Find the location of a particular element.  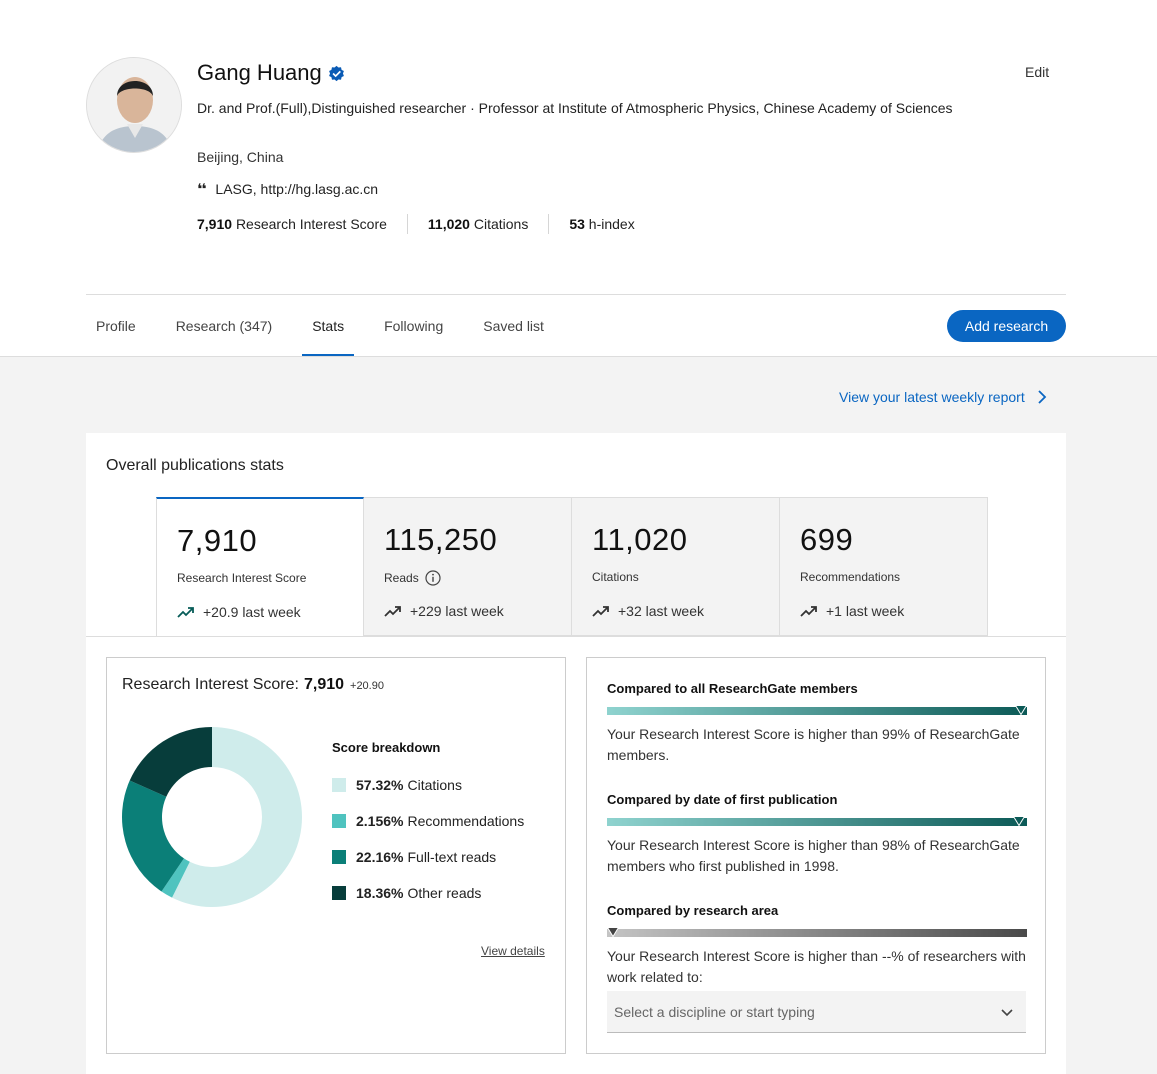

stat-card-recommendations: 699 Recommendations +1 last week is located at coordinates (884, 566).